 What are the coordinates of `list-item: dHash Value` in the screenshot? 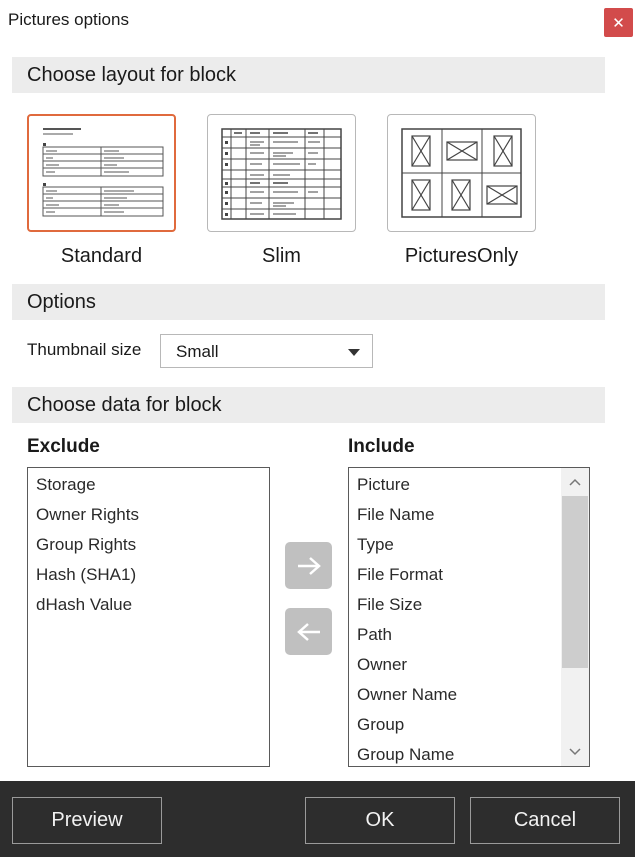 It's located at (148, 605).